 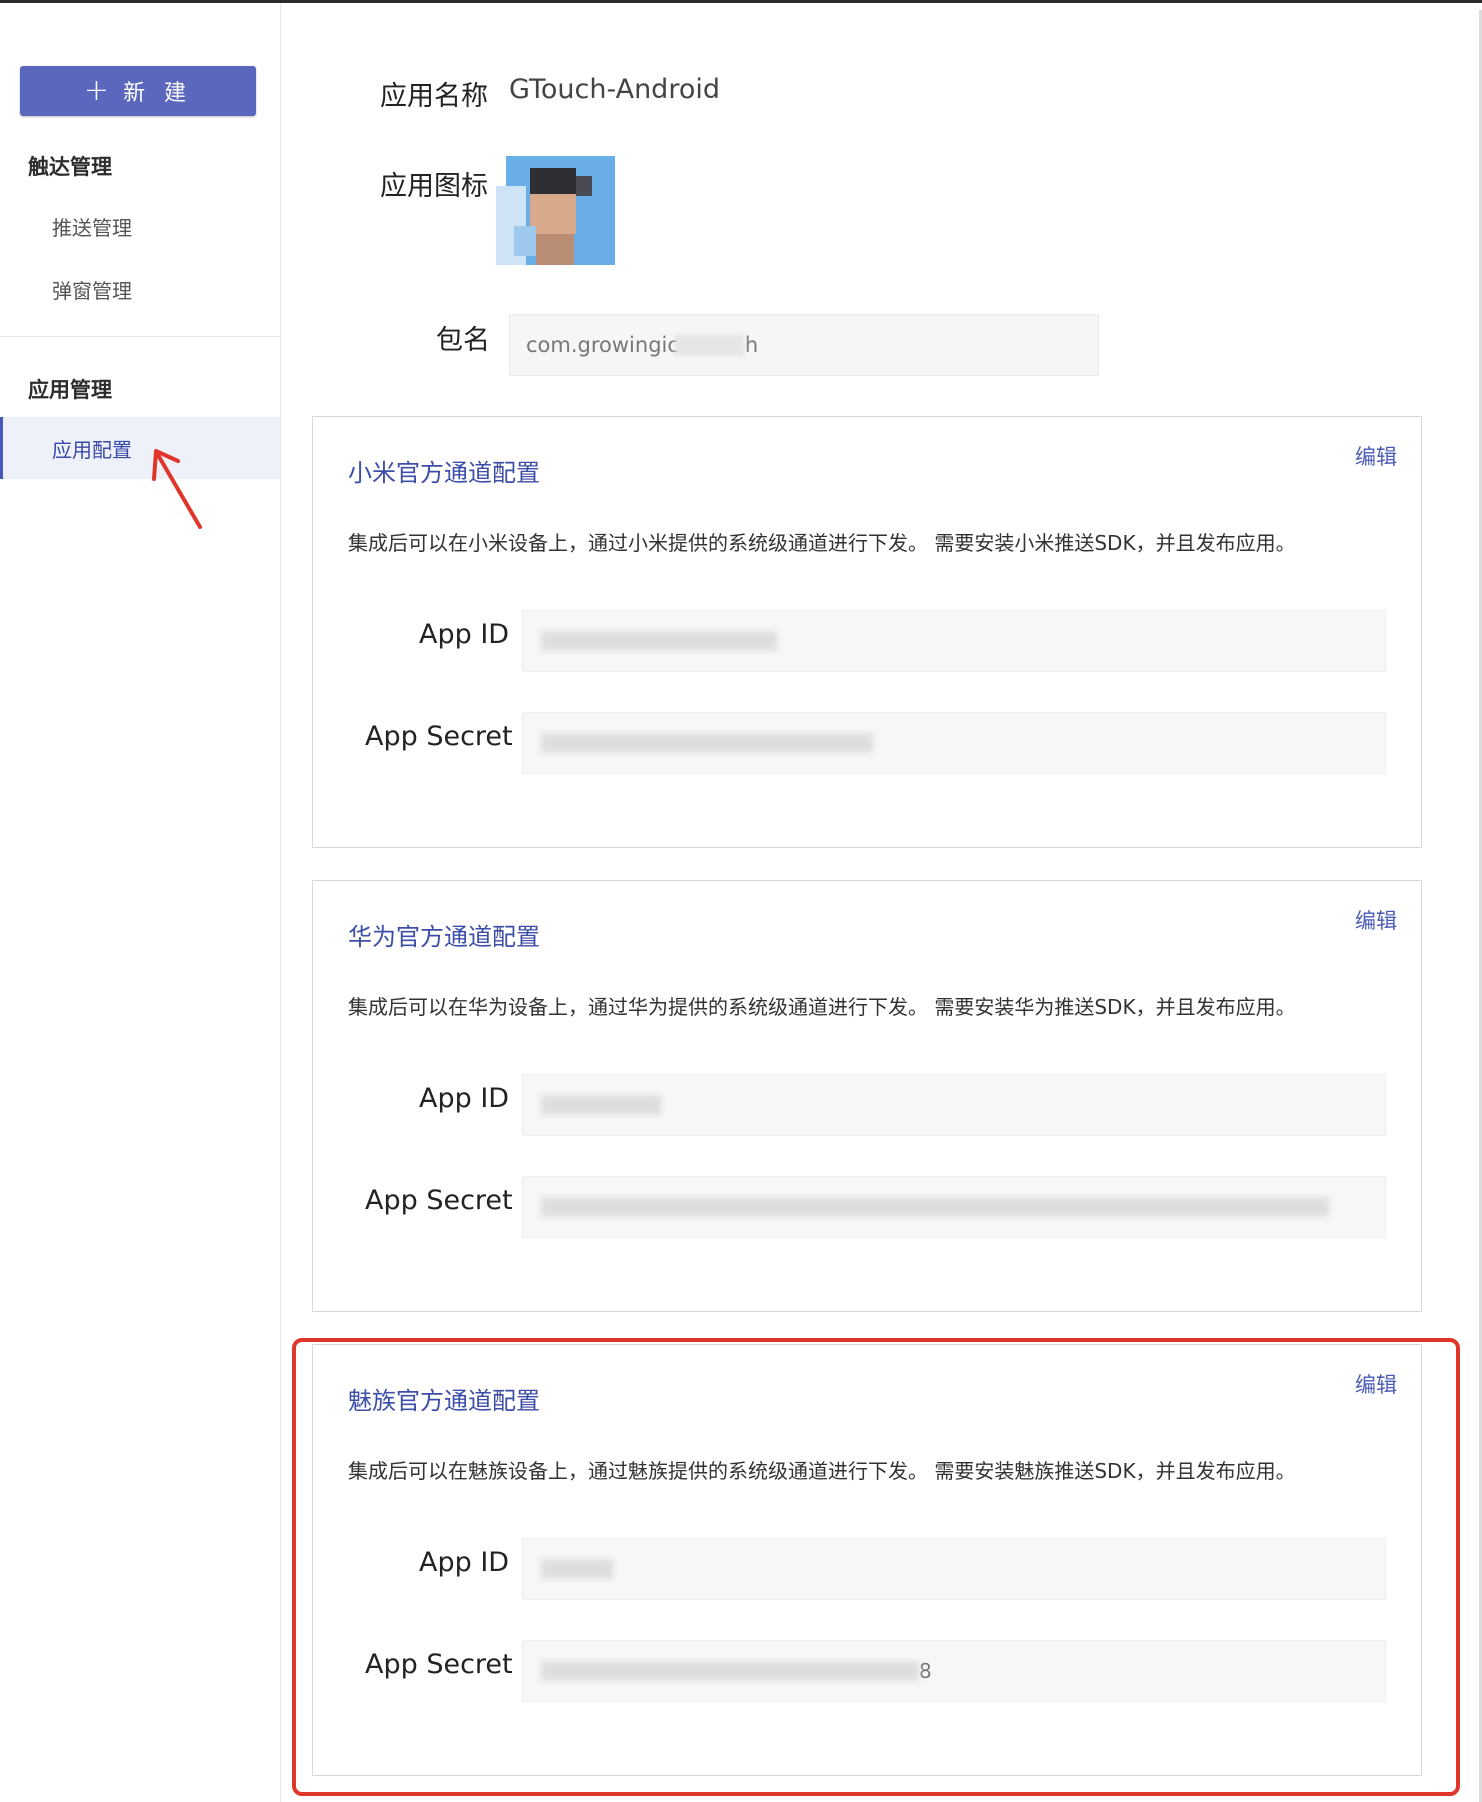 What do you see at coordinates (140, 448) in the screenshot?
I see `sidebar-item-app-config: 应用配置` at bounding box center [140, 448].